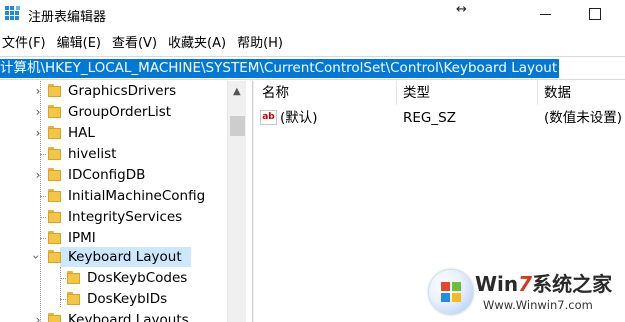  I want to click on values-list-header: 名称 类型 数据, so click(440, 93).